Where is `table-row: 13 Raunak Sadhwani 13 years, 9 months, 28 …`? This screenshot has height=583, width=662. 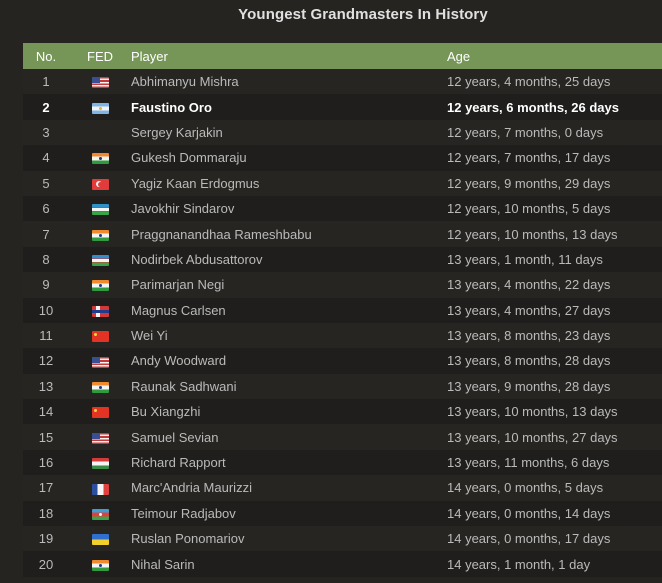
table-row: 13 Raunak Sadhwani 13 years, 9 months, 28 … is located at coordinates (342, 386).